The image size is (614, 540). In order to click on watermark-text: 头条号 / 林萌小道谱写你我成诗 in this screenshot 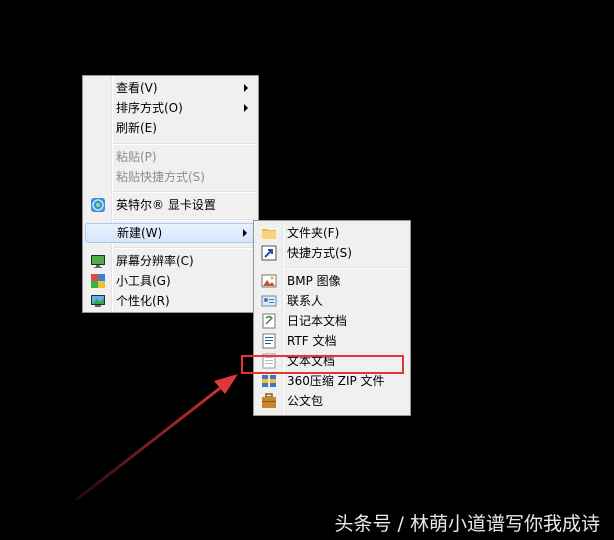, I will do `click(467, 524)`.